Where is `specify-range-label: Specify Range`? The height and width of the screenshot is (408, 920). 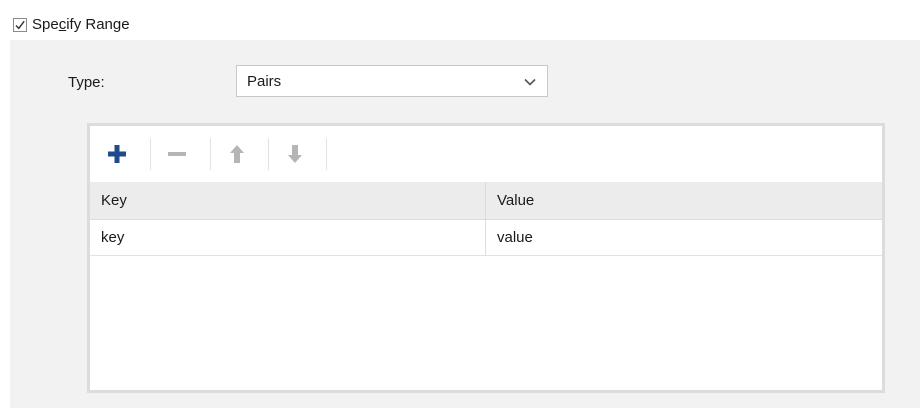
specify-range-label: Specify Range is located at coordinates (81, 25).